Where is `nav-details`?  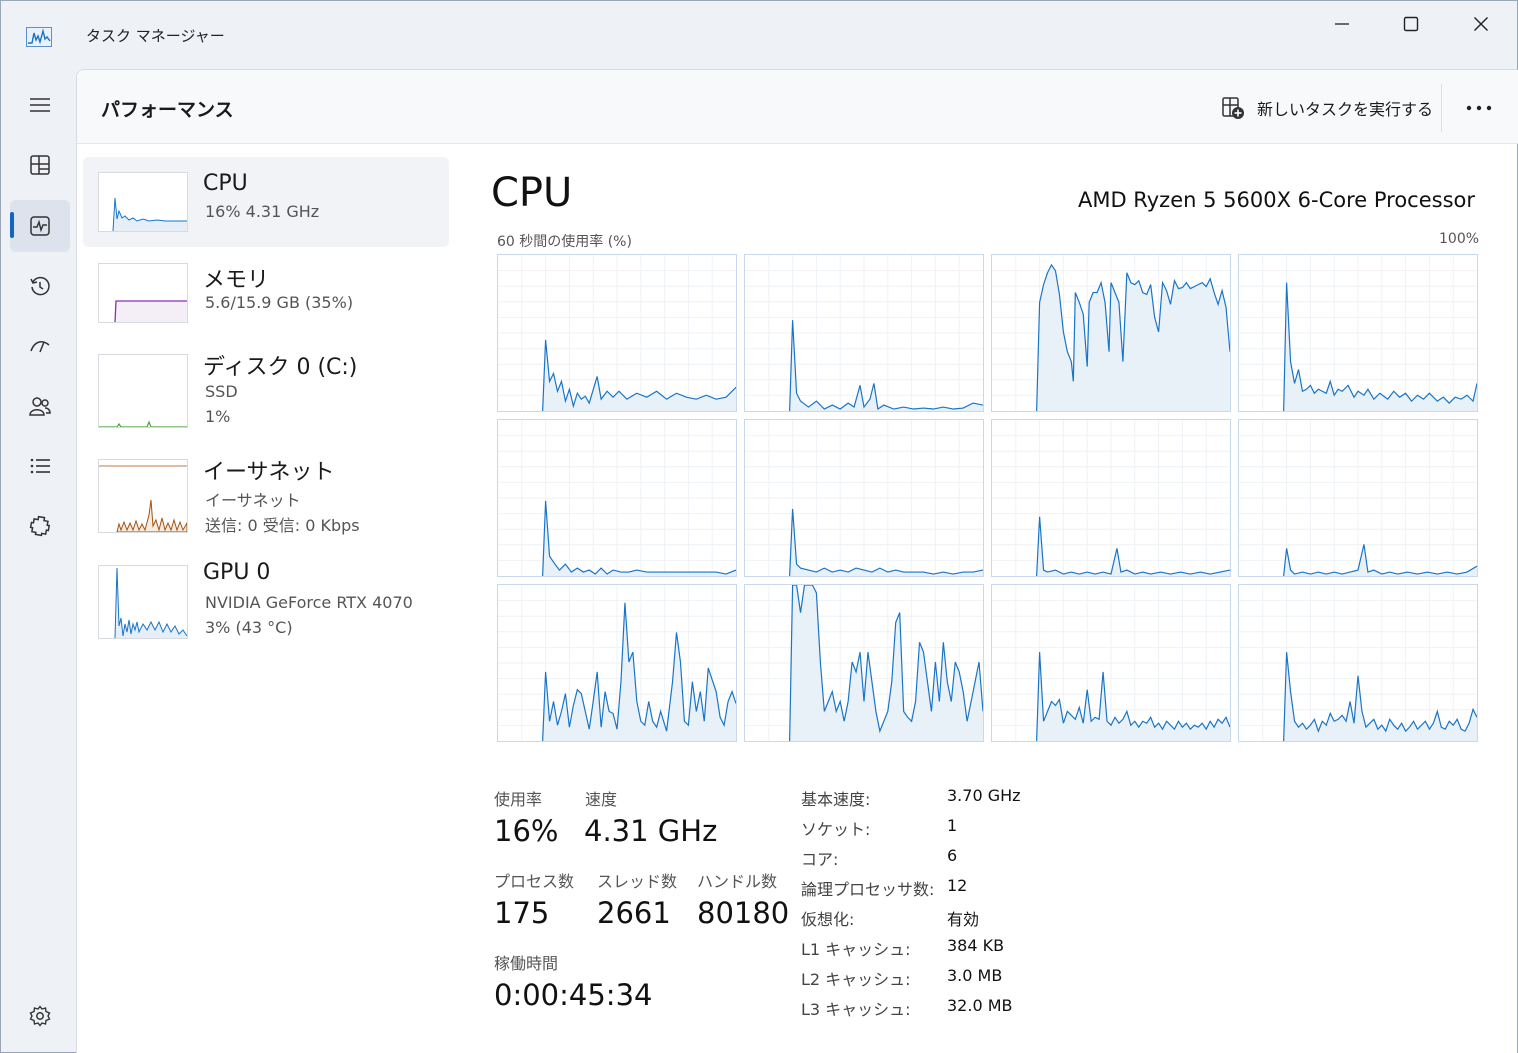
nav-details is located at coordinates (40, 466).